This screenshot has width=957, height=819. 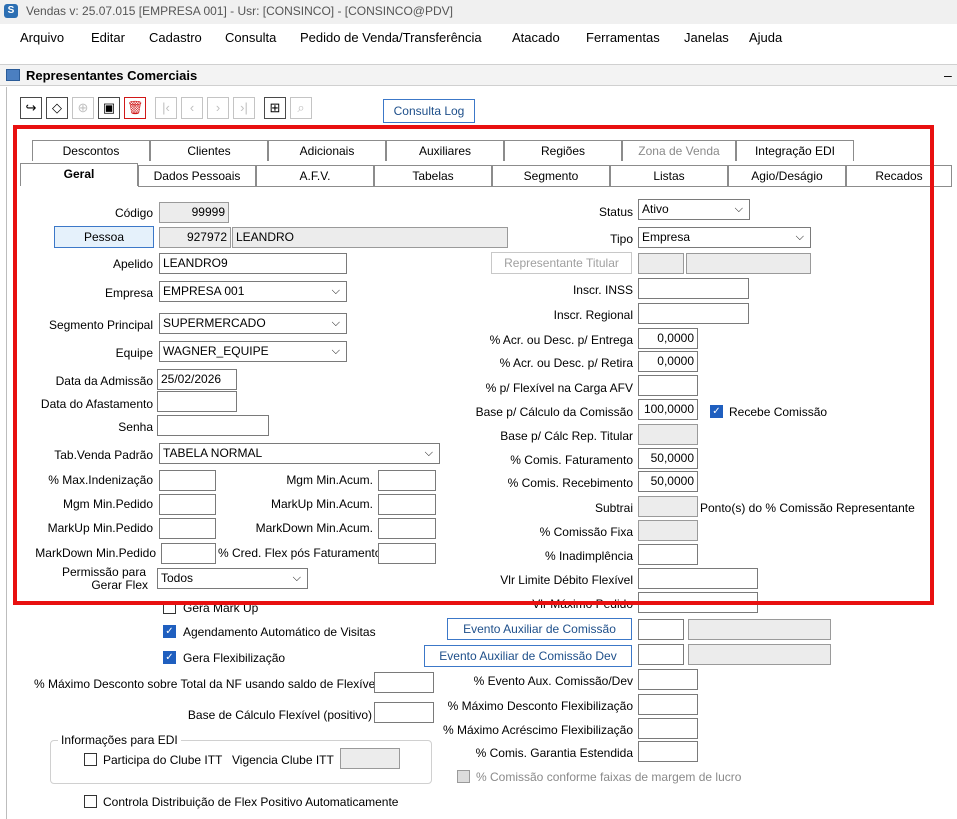 What do you see at coordinates (187, 480) in the screenshot?
I see `max-indenizacao-field` at bounding box center [187, 480].